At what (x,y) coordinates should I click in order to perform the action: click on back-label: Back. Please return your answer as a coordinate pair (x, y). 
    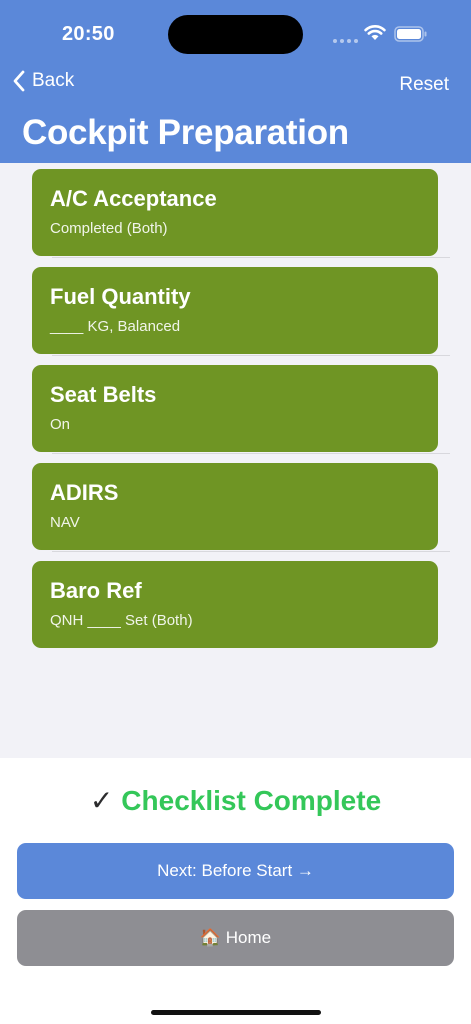
    Looking at the image, I should click on (53, 80).